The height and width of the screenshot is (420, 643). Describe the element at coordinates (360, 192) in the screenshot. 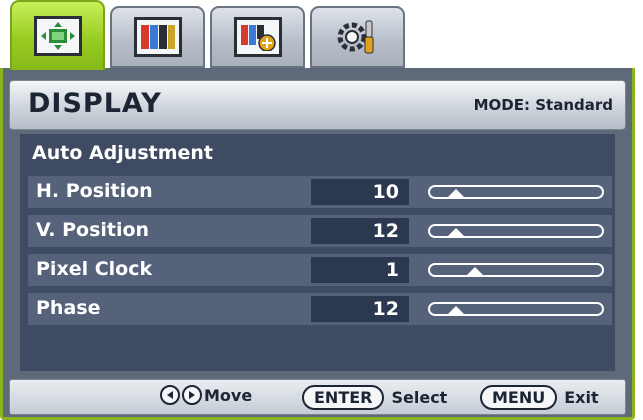

I see `row-value: 10` at that location.